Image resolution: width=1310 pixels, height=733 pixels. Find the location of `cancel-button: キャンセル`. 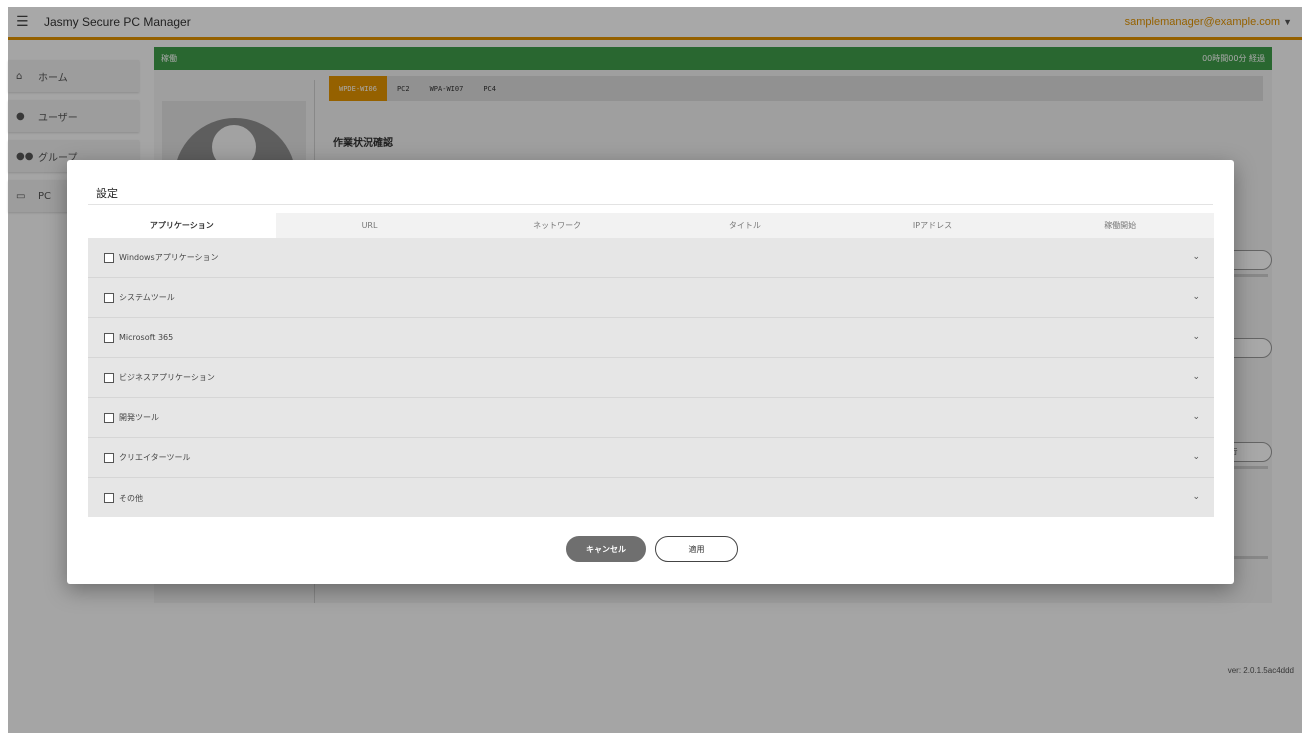

cancel-button: キャンセル is located at coordinates (606, 549).